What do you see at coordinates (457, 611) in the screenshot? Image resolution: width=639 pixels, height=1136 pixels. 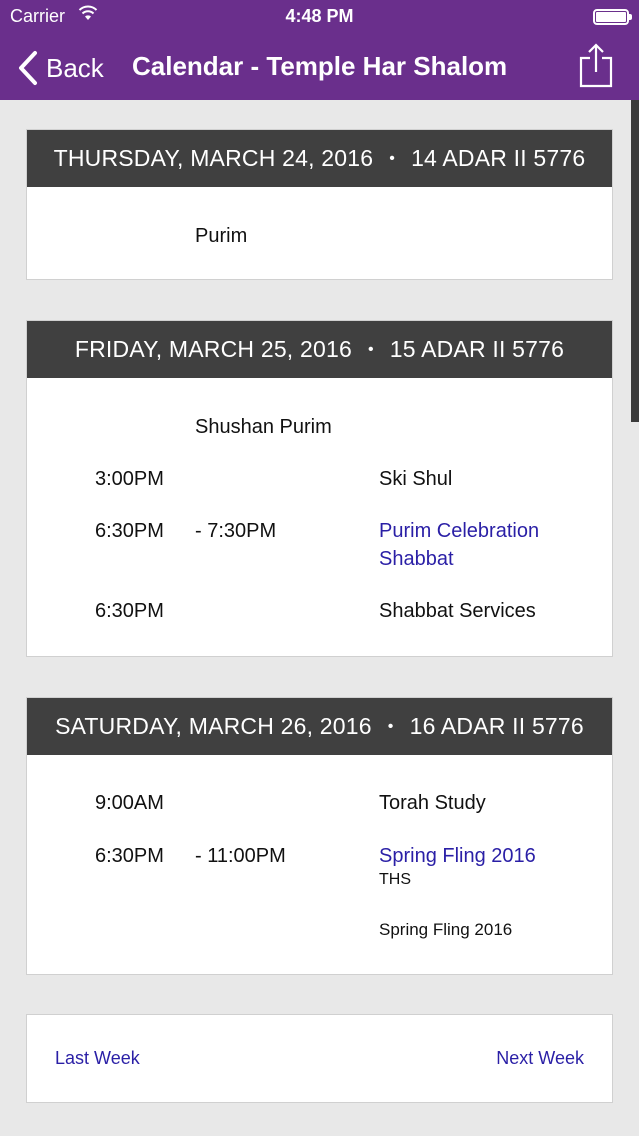 I see `event-title: Shabbat Services` at bounding box center [457, 611].